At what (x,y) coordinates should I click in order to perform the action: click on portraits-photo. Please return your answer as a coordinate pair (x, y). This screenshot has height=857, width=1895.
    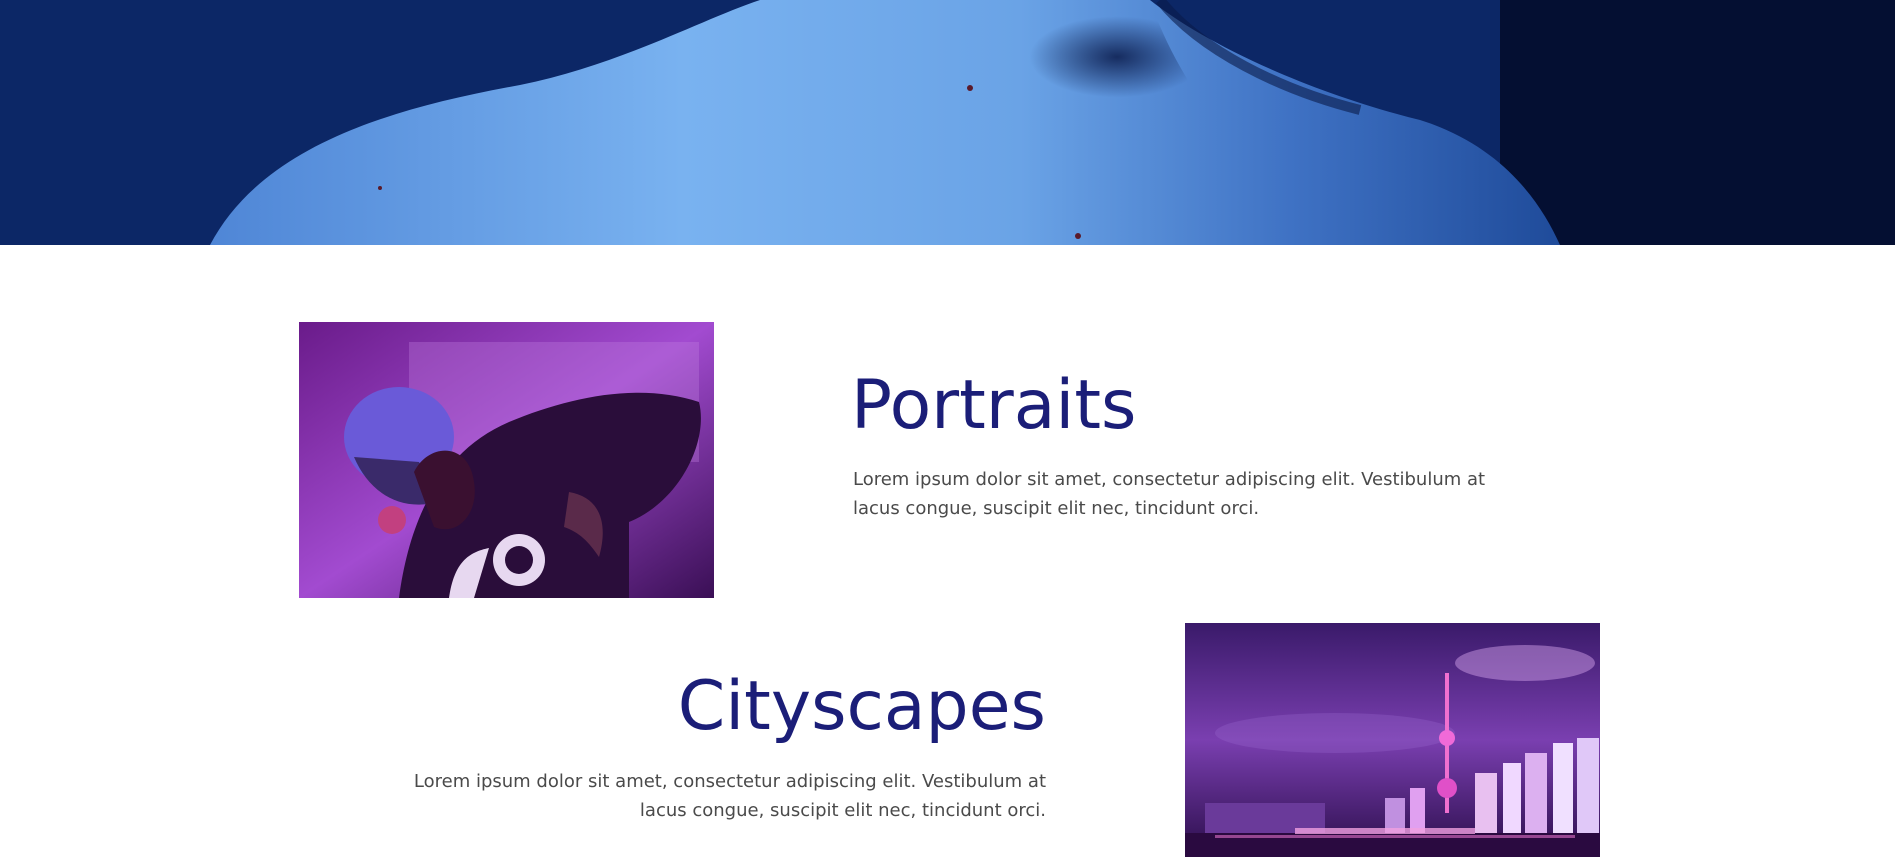
    Looking at the image, I should click on (506, 460).